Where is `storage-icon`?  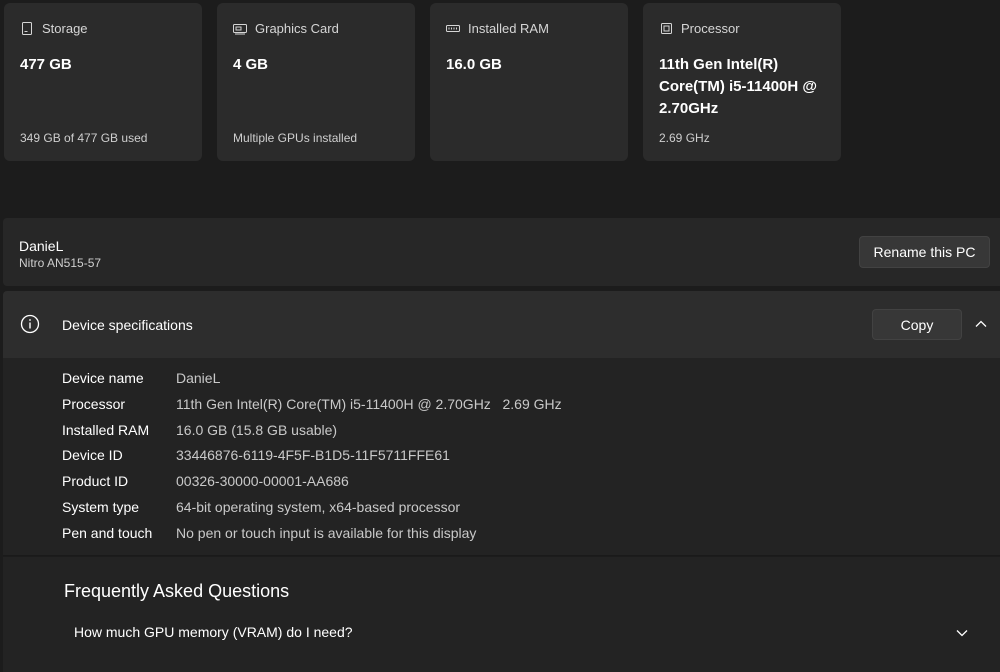 storage-icon is located at coordinates (27, 29).